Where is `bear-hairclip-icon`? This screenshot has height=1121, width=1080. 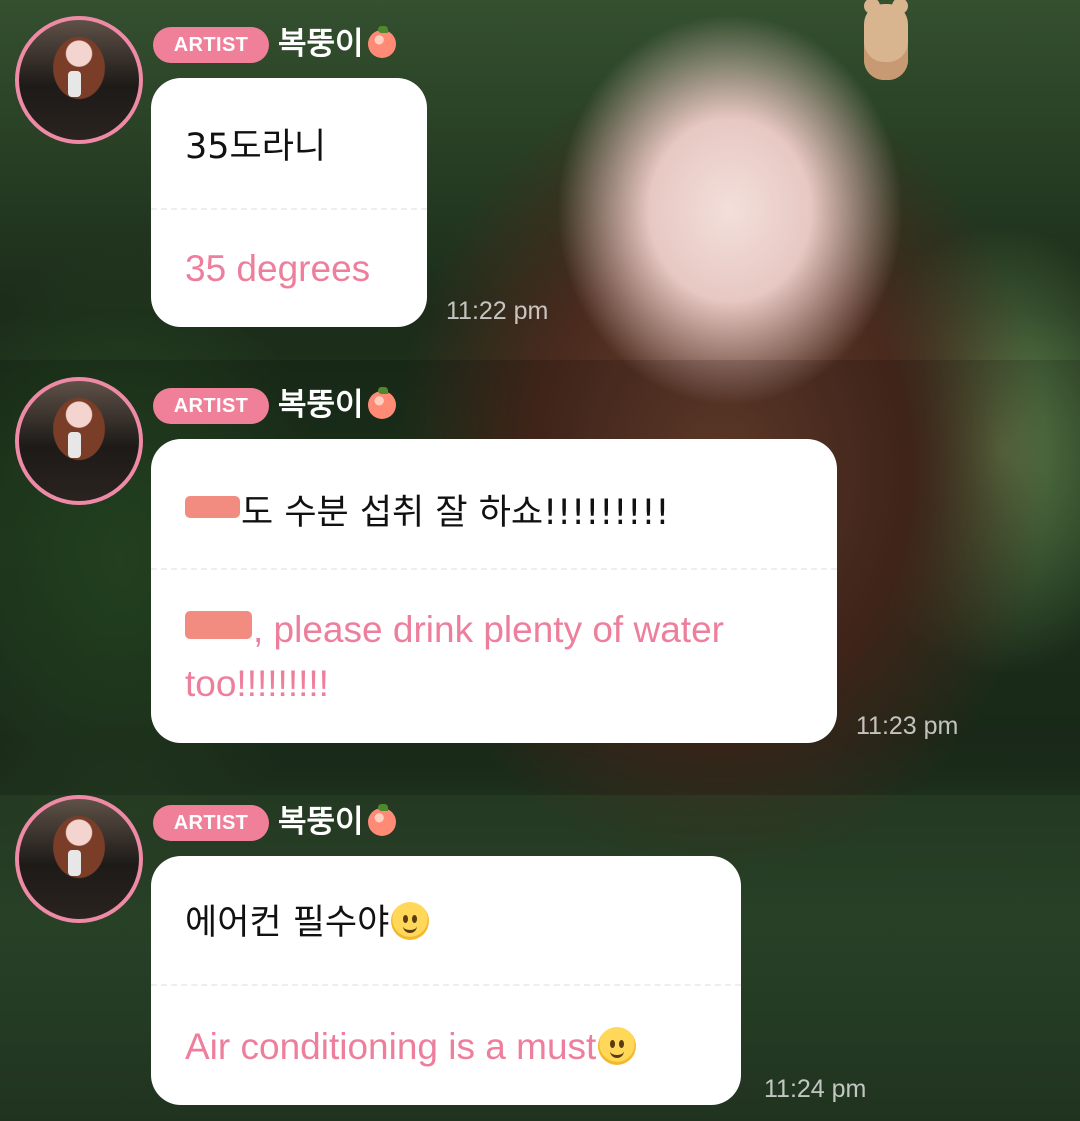 bear-hairclip-icon is located at coordinates (886, 40).